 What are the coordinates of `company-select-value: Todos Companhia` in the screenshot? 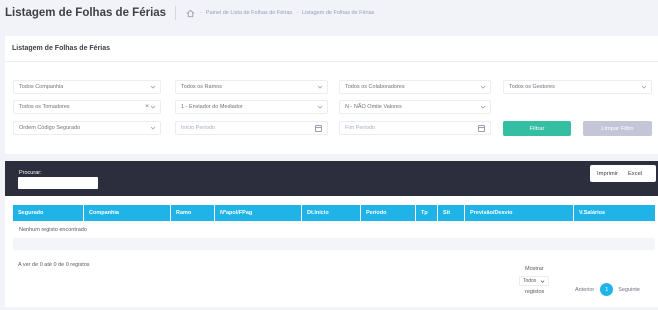 It's located at (41, 87).